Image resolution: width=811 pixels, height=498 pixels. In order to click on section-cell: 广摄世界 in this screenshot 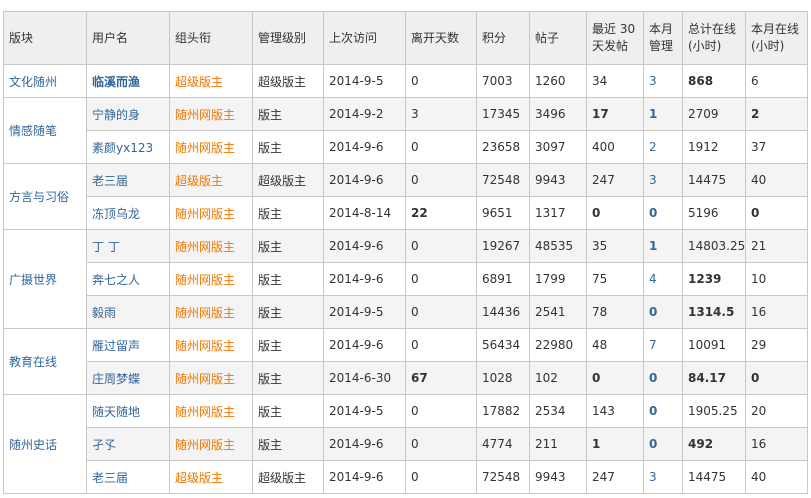, I will do `click(45, 279)`.